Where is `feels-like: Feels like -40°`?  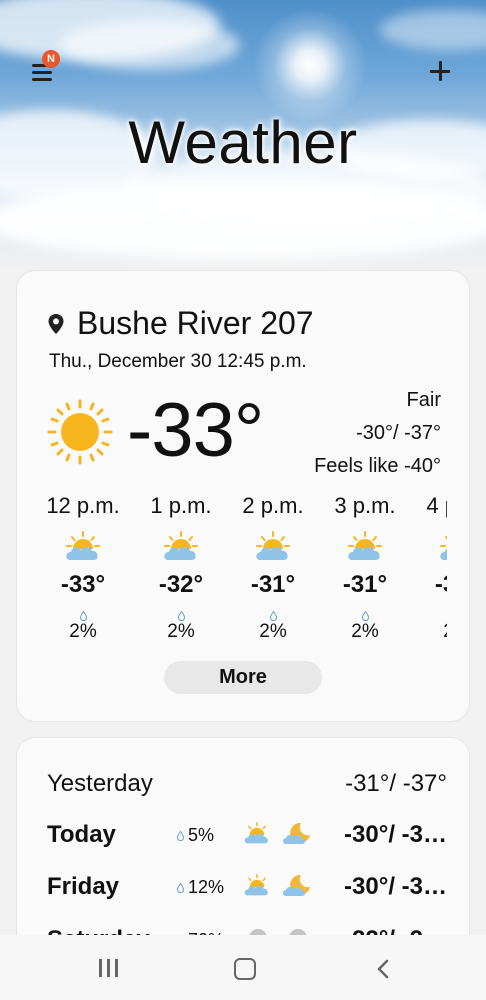
feels-like: Feels like -40° is located at coordinates (377, 466).